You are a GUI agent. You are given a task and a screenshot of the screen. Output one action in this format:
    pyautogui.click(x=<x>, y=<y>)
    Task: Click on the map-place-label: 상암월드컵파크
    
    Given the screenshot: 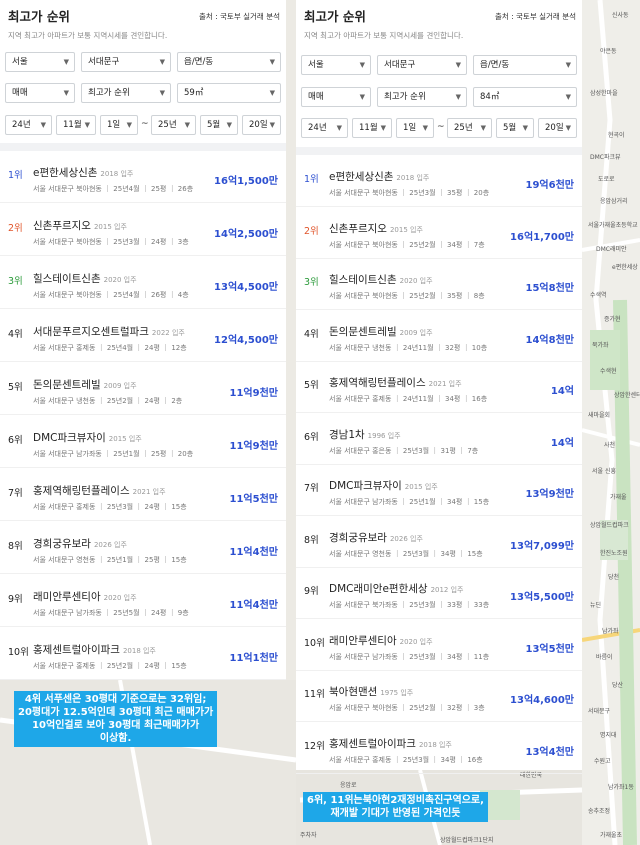 What is the action you would take?
    pyautogui.click(x=609, y=524)
    